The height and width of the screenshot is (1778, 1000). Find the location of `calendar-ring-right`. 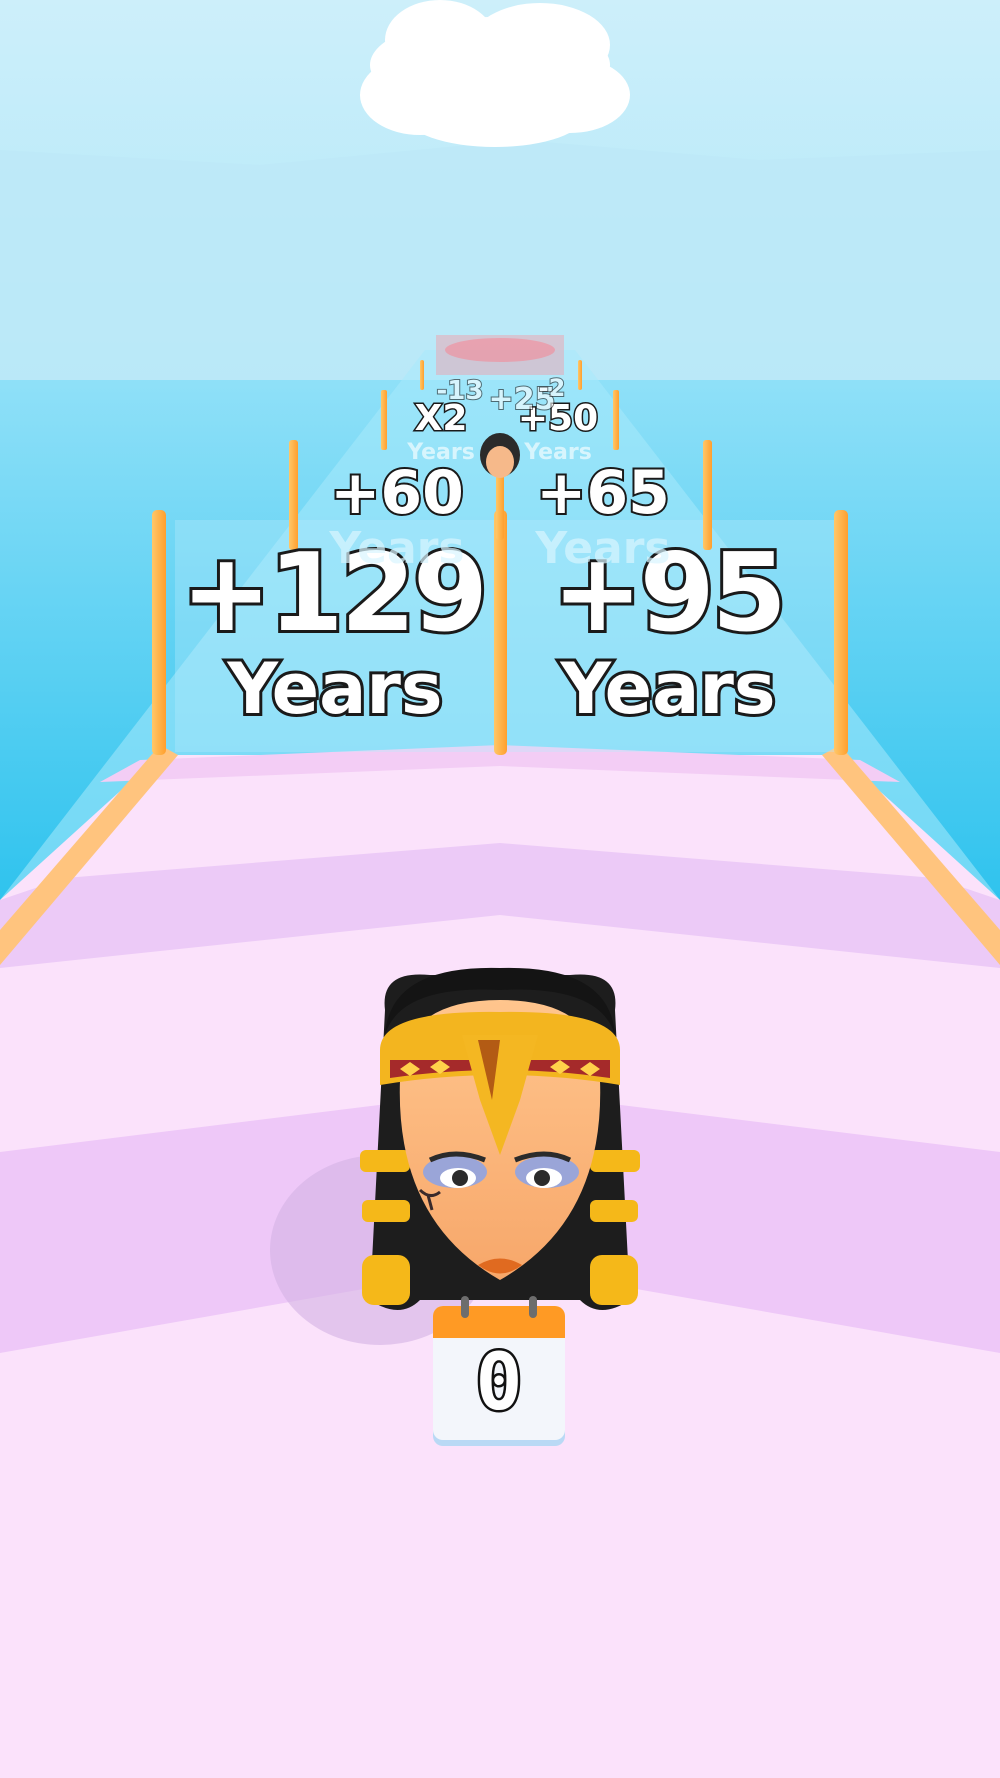

calendar-ring-right is located at coordinates (533, 1307).